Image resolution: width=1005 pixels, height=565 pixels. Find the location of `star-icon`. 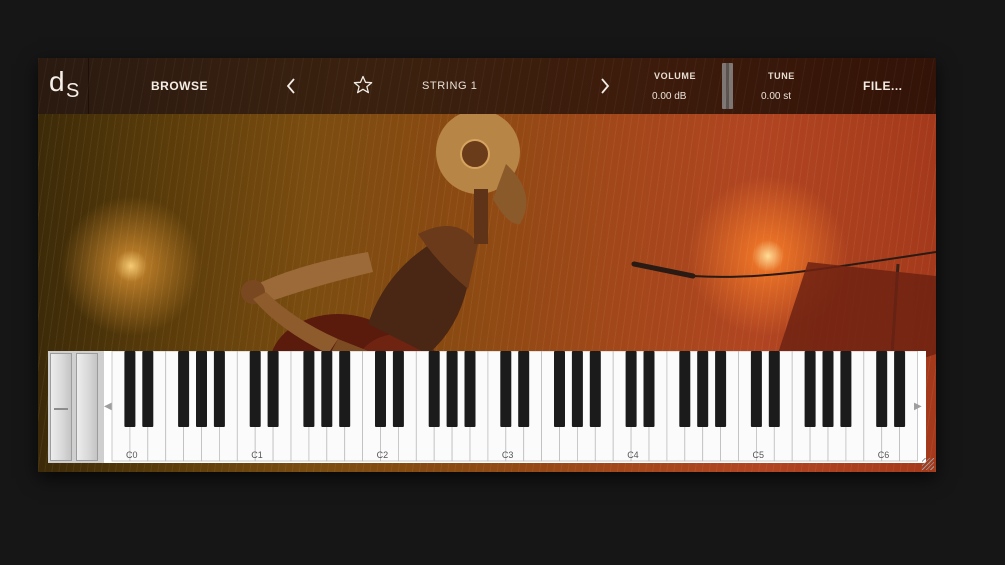

star-icon is located at coordinates (363, 84).